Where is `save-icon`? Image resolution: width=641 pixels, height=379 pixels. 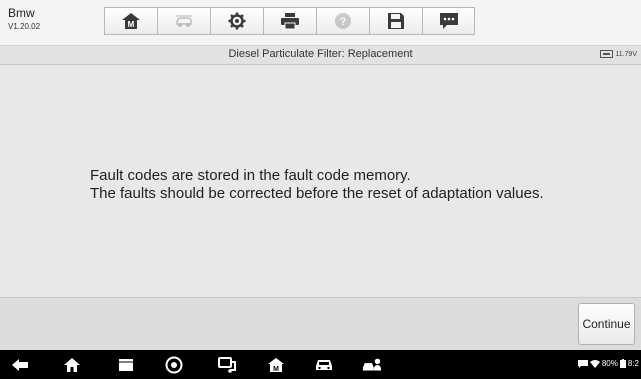
save-icon is located at coordinates (396, 21).